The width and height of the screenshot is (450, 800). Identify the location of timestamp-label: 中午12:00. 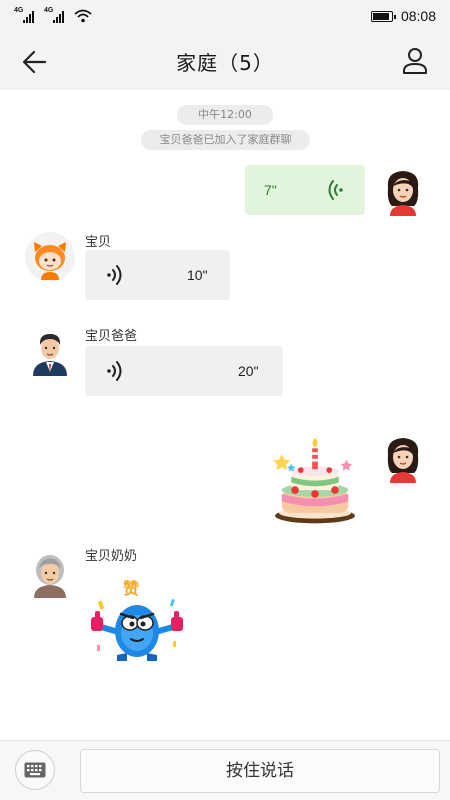
(225, 115).